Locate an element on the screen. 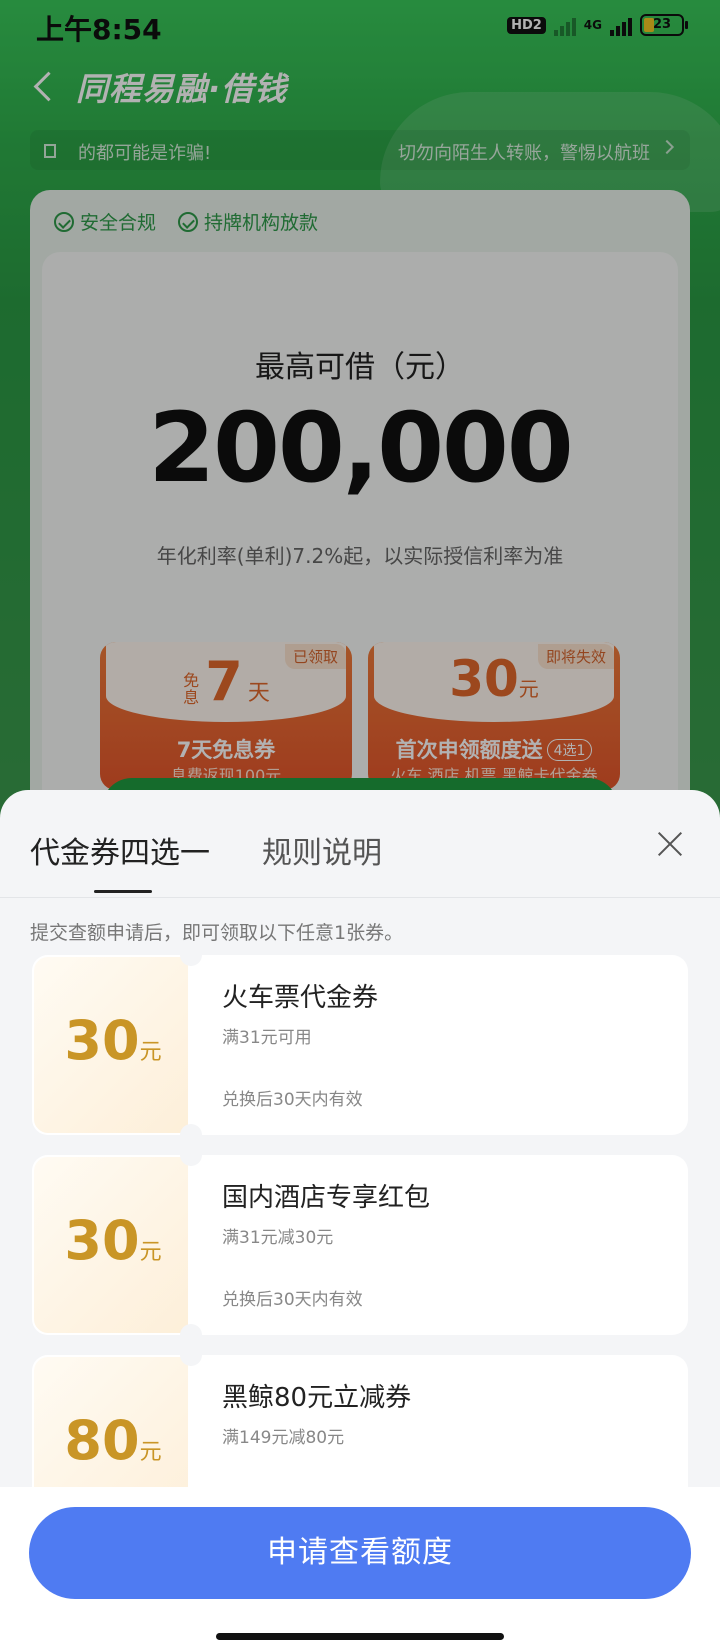 This screenshot has width=720, height=1650. voucher-card: 30元 国内酒店专享红包 满31元减30元 兑换后30天内有效 is located at coordinates (360, 1245).